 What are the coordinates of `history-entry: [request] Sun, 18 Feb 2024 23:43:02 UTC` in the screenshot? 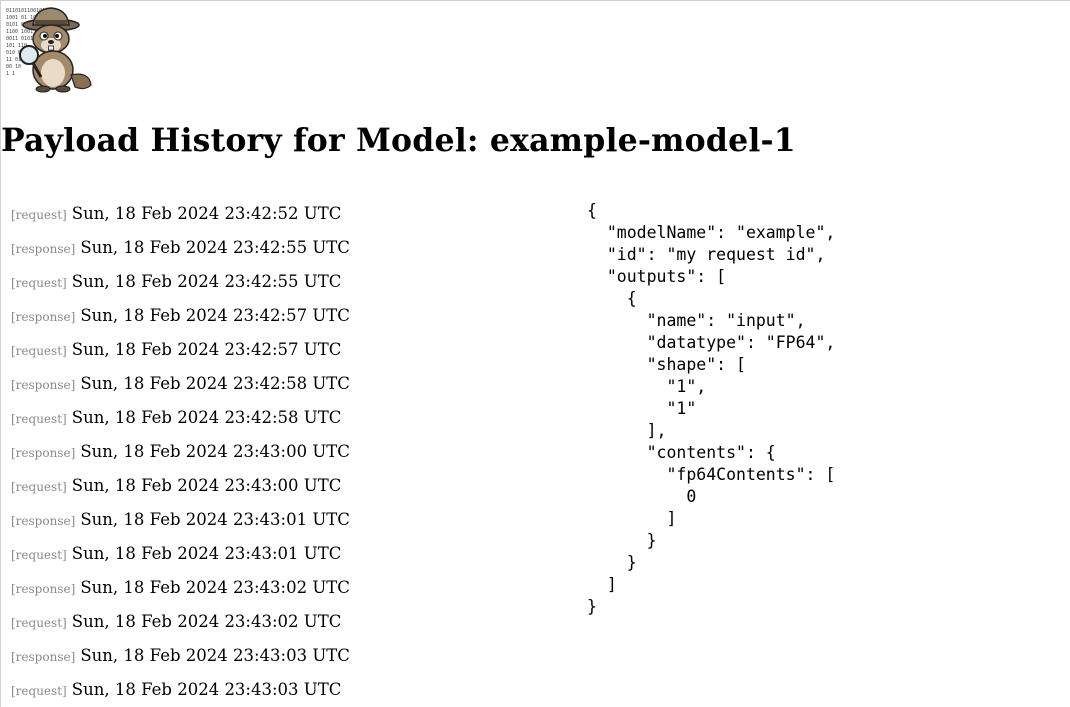 It's located at (291, 628).